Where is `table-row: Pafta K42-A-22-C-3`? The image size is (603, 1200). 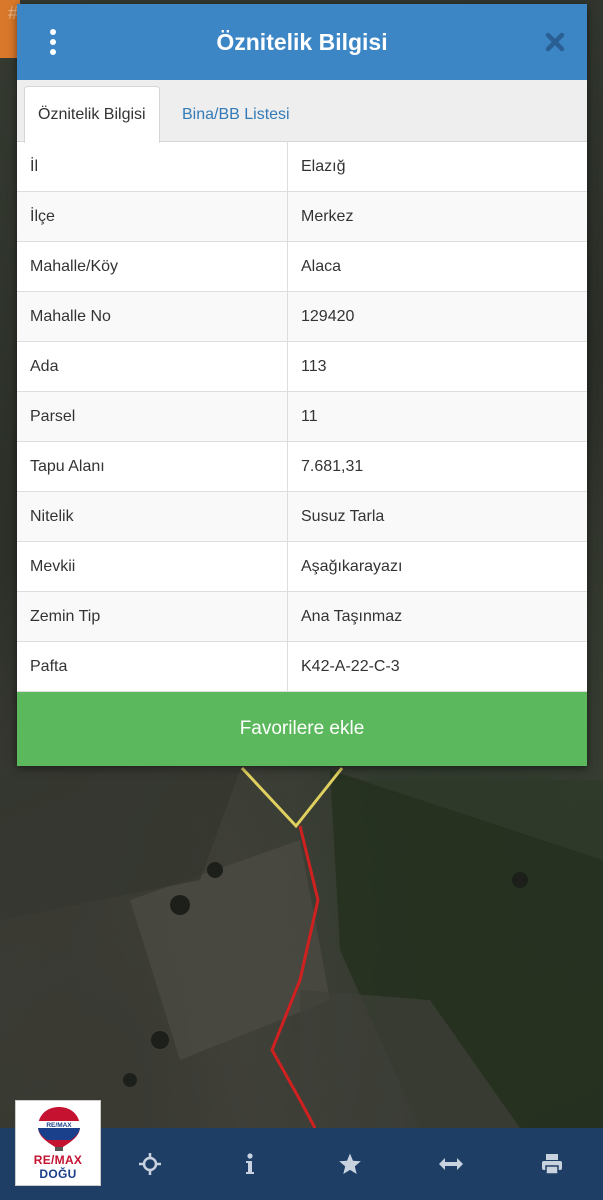
table-row: Pafta K42-A-22-C-3 is located at coordinates (302, 667).